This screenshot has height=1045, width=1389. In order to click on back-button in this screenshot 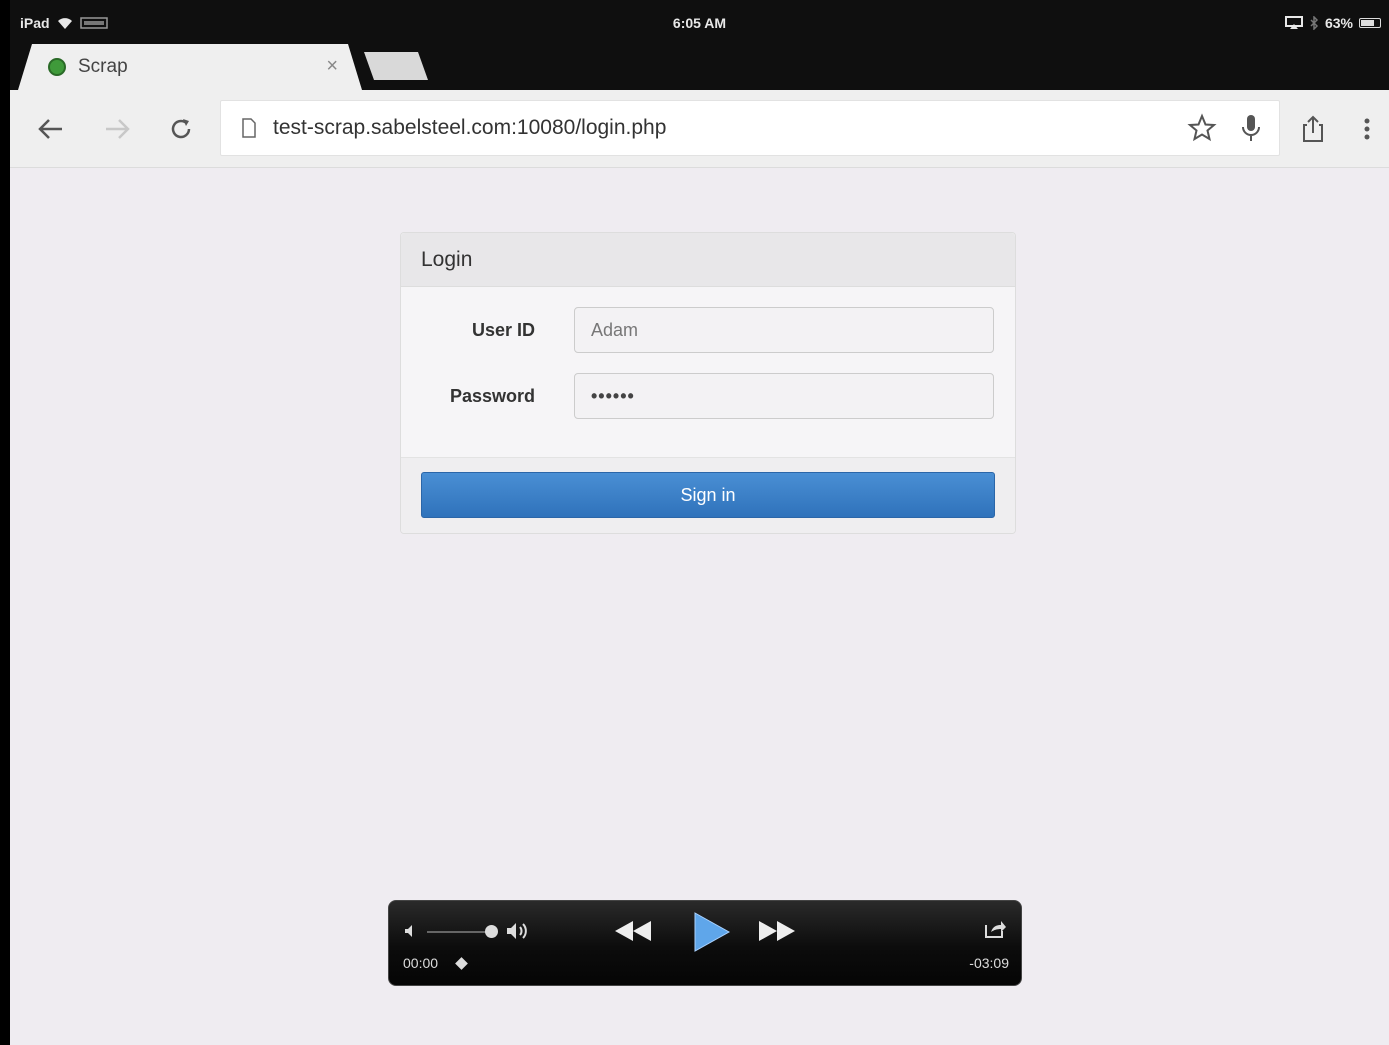, I will do `click(51, 129)`.